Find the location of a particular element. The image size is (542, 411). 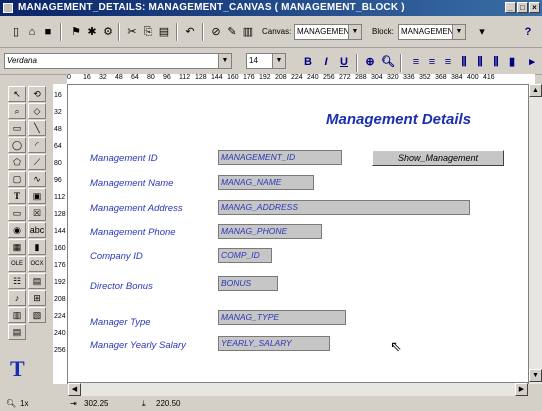

paste-icon: ▤ is located at coordinates (164, 32).